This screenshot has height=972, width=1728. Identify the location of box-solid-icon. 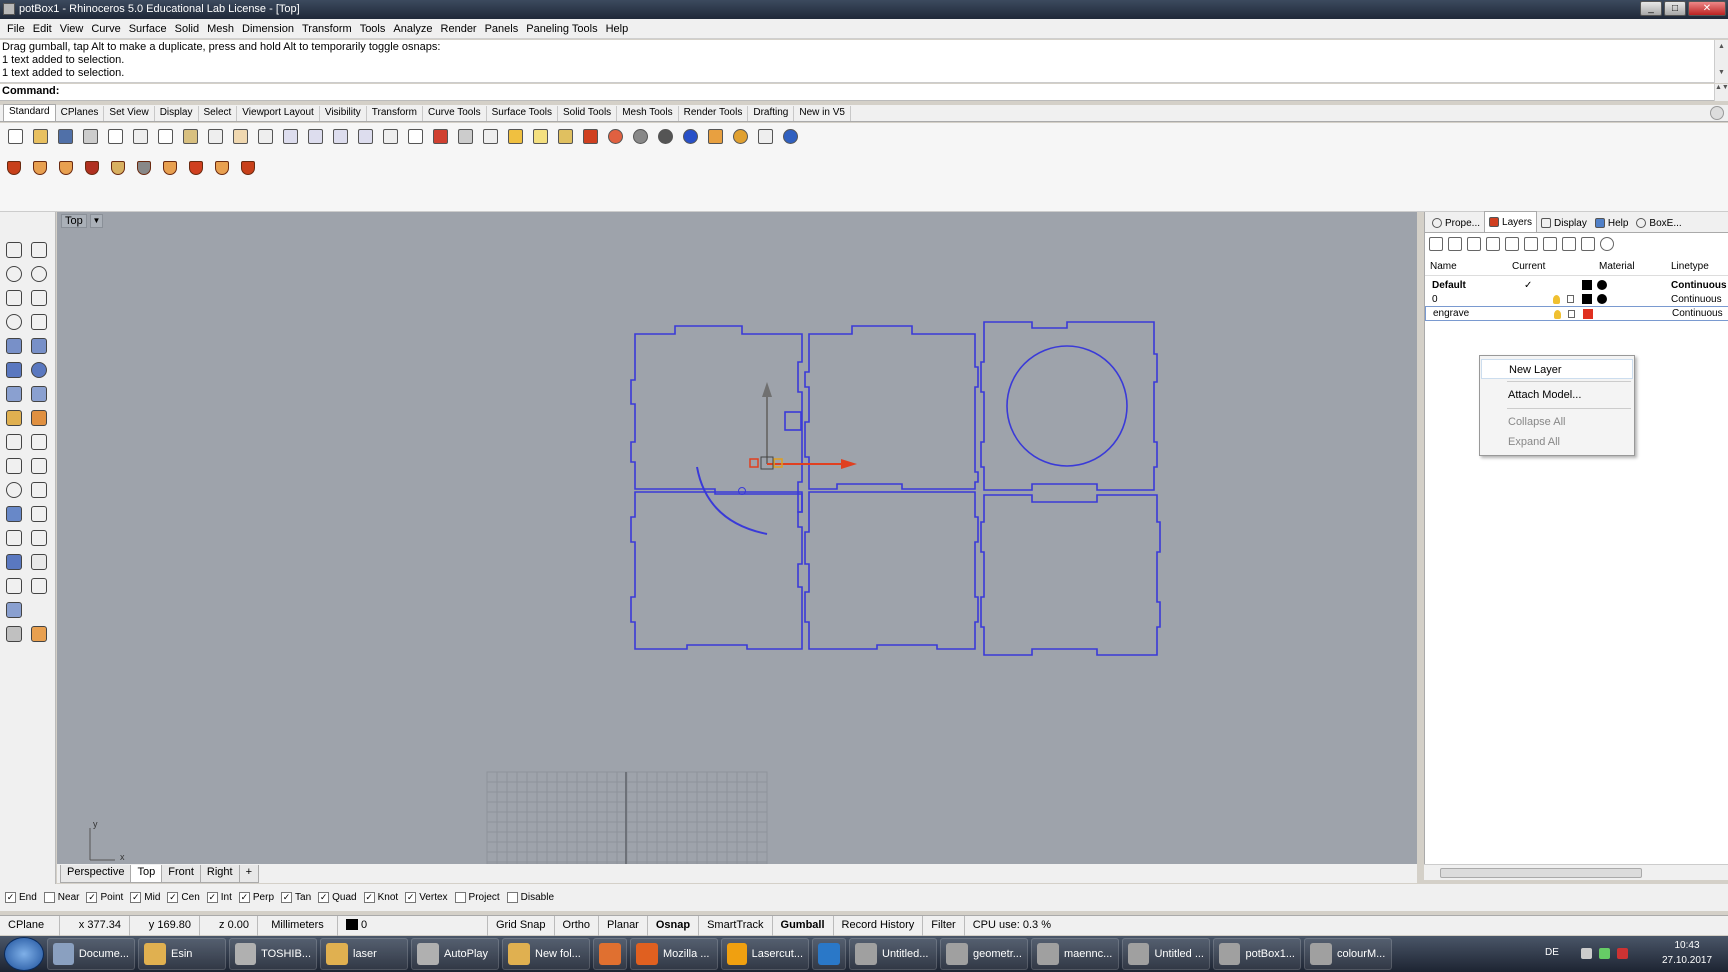
(14, 370).